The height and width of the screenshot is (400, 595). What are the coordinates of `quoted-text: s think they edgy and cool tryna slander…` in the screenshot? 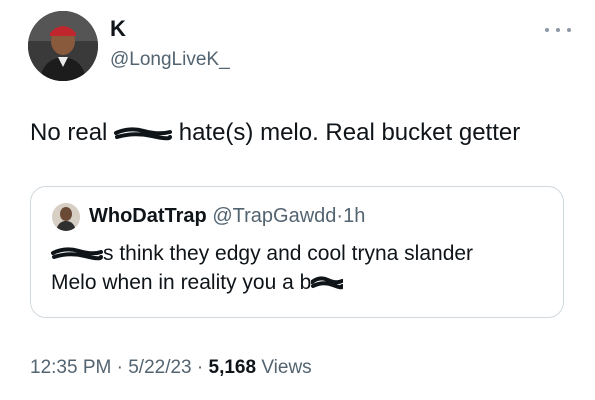 It's located at (262, 268).